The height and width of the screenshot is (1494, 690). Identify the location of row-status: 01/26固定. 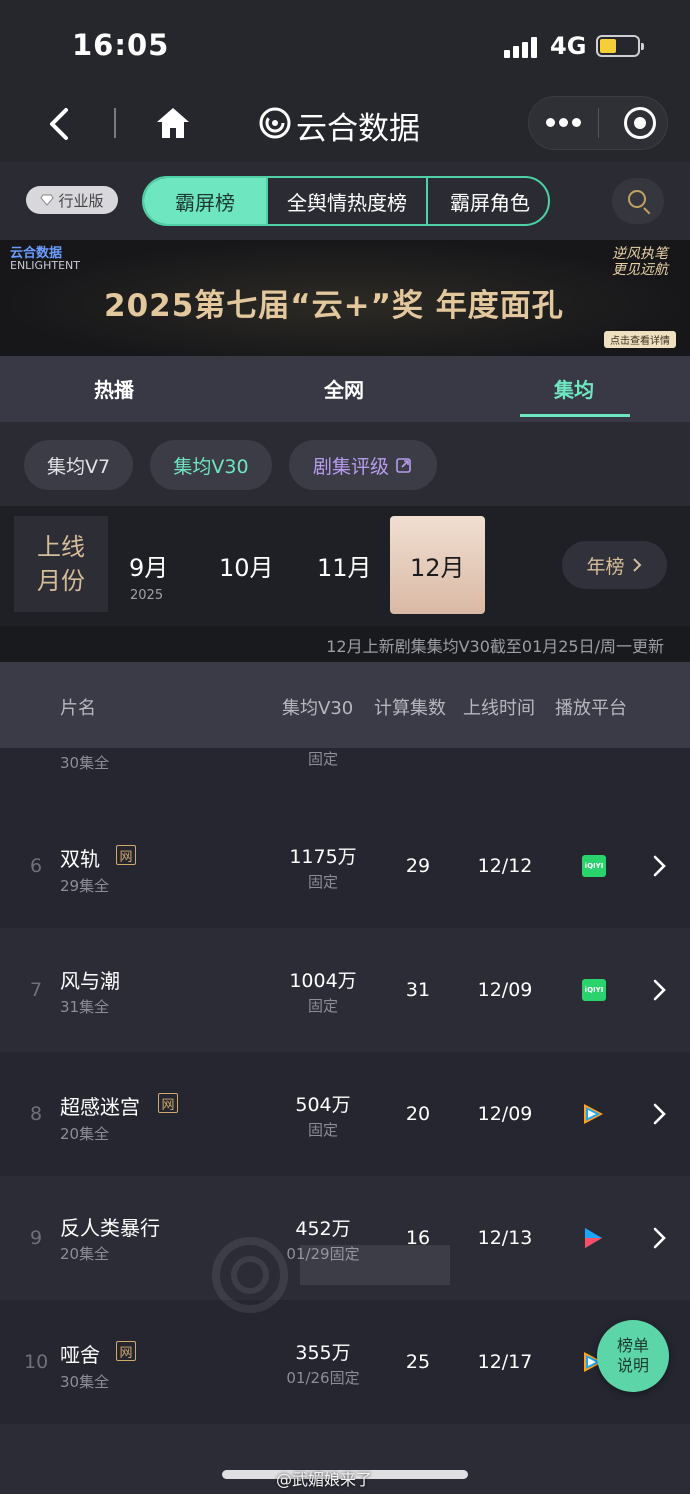
(323, 1378).